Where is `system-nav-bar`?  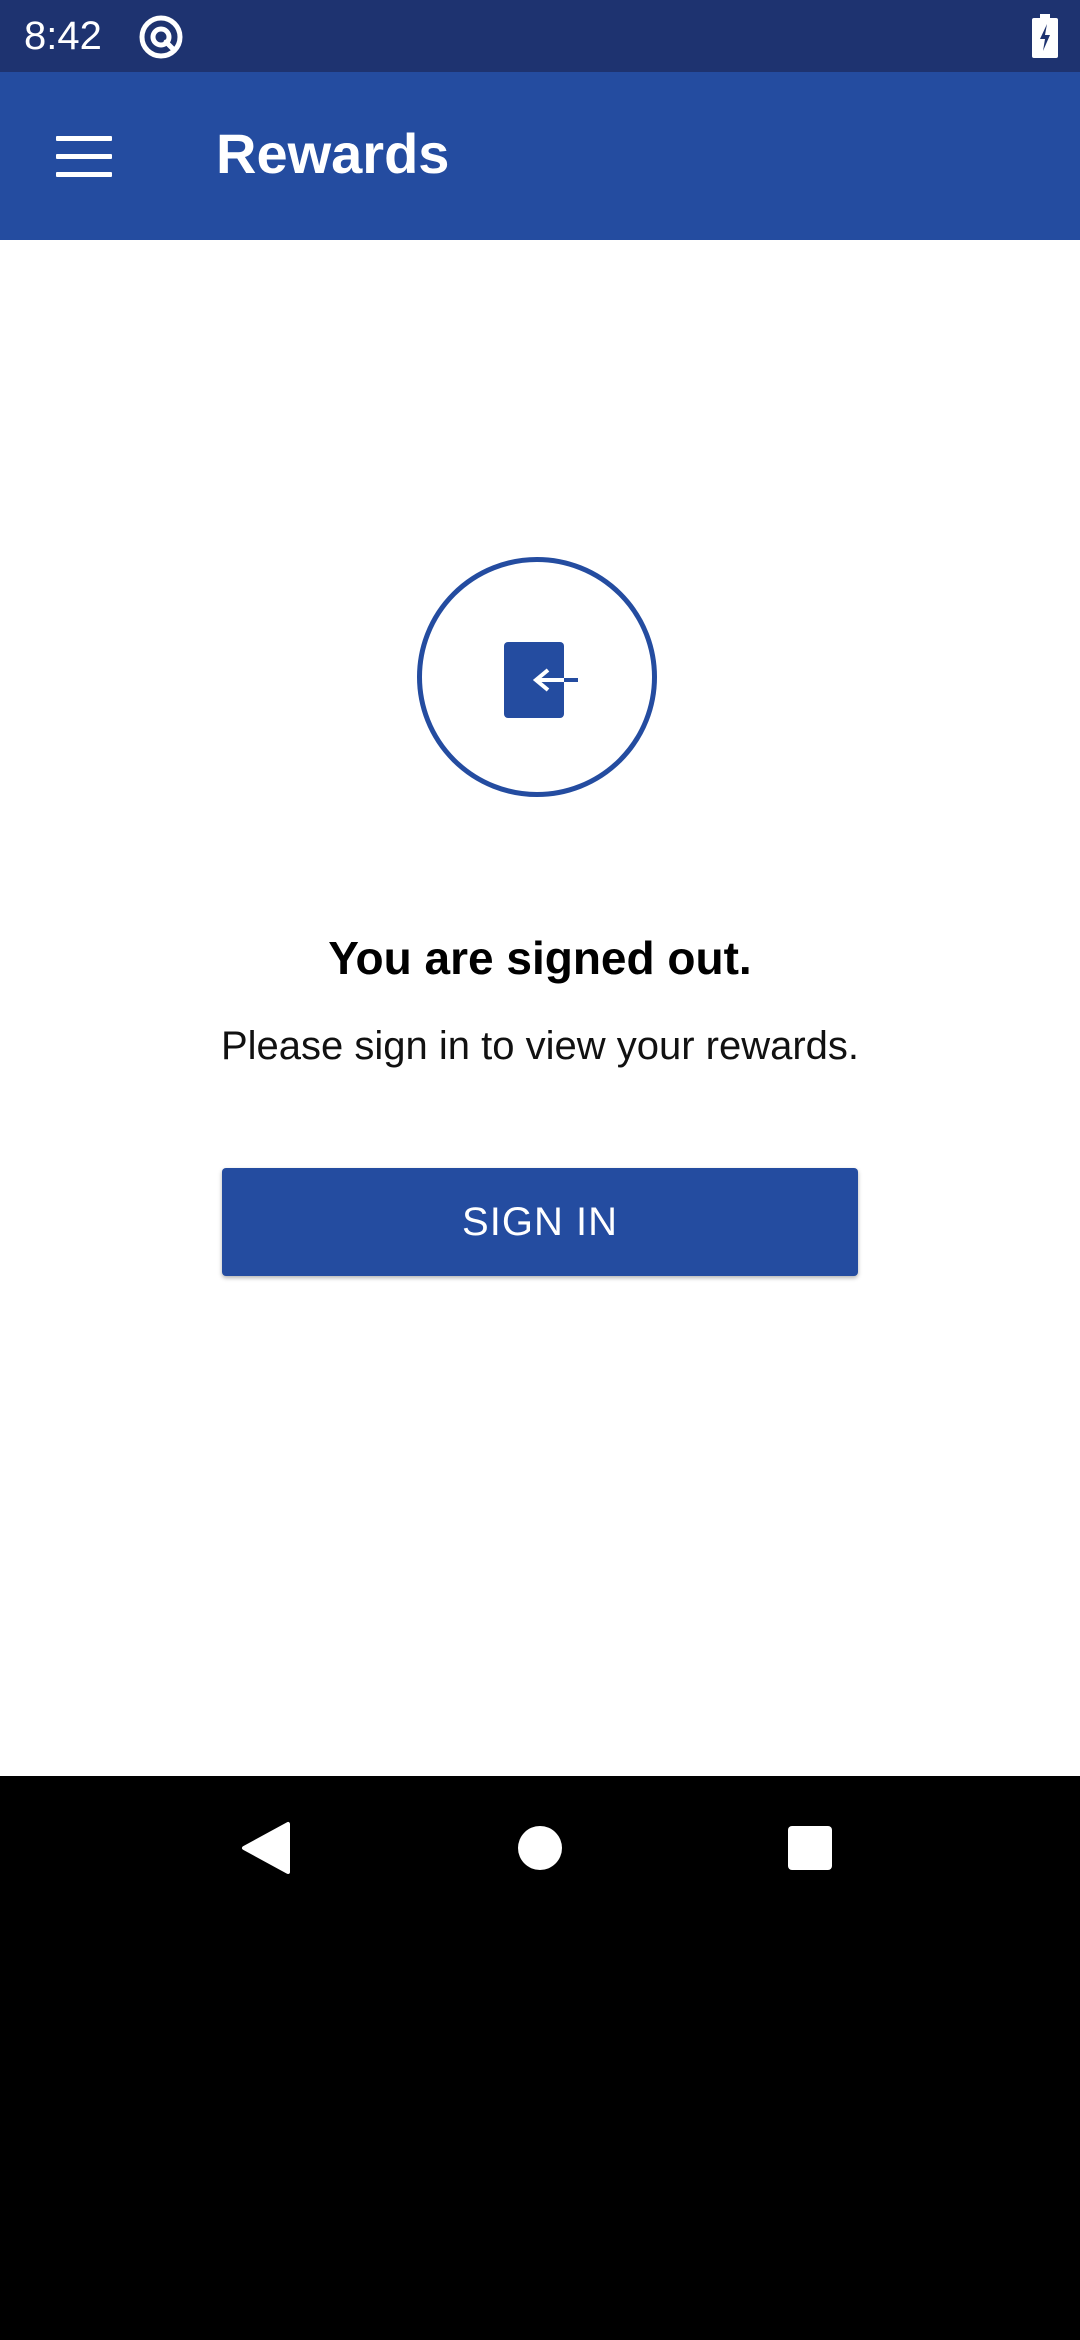 system-nav-bar is located at coordinates (540, 1848).